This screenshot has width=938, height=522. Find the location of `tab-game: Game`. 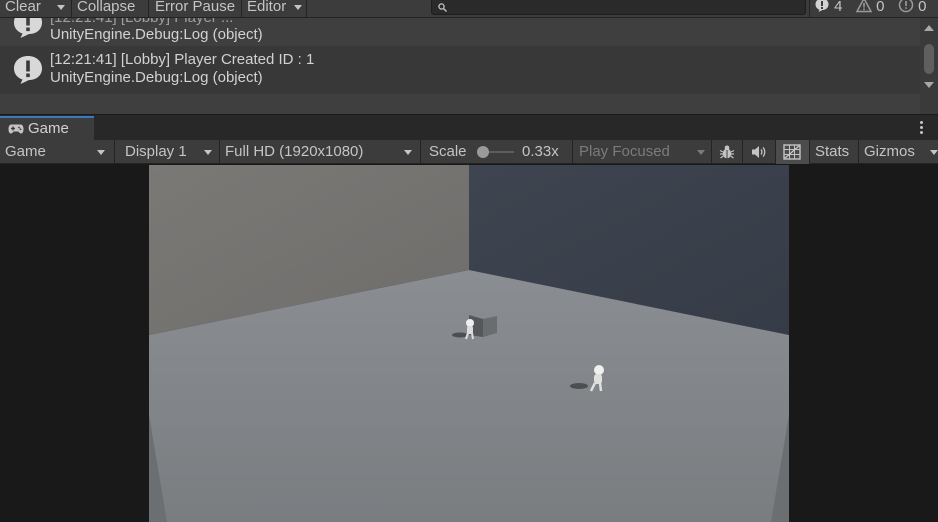

tab-game: Game is located at coordinates (47, 128).